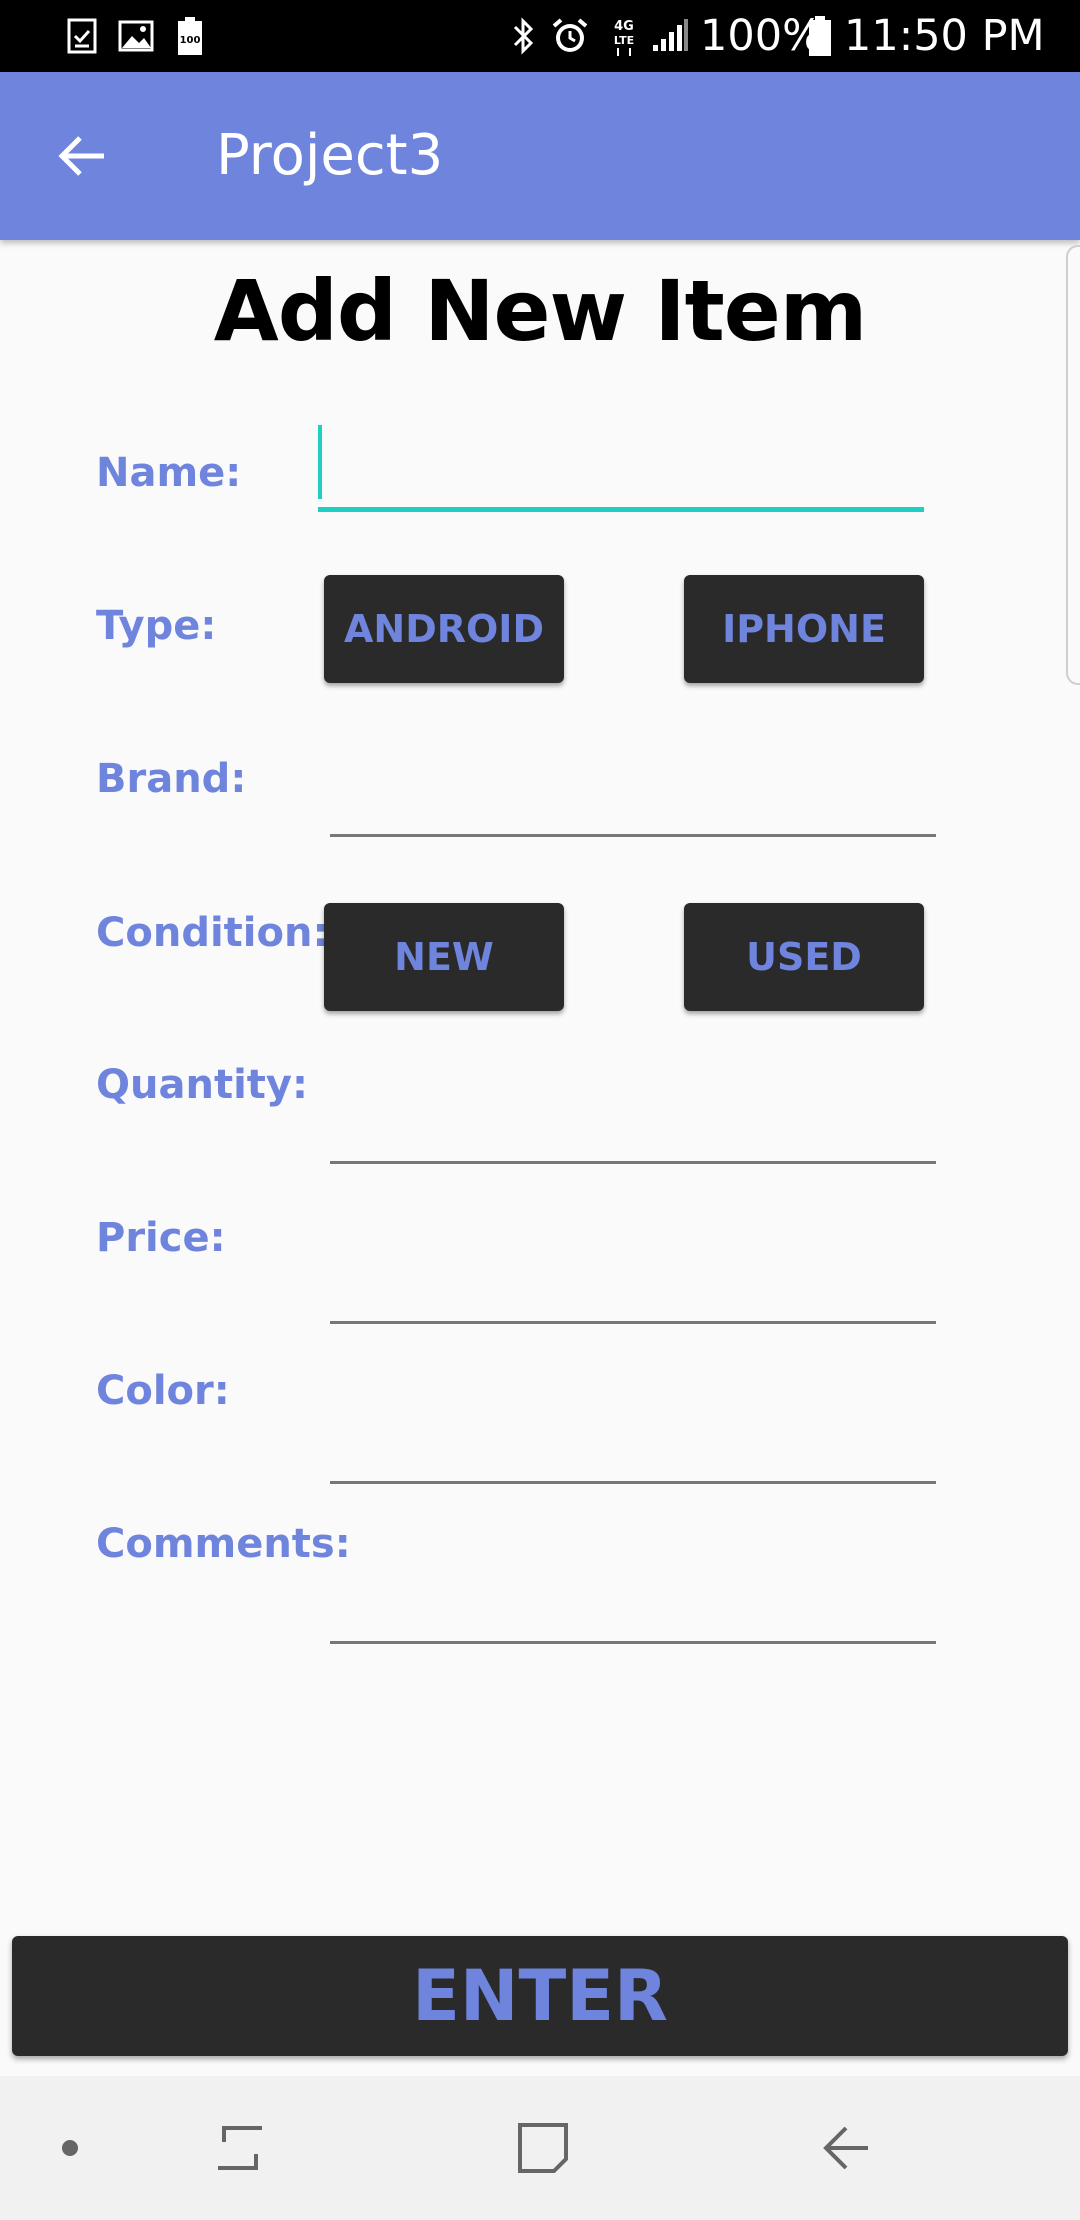 The width and height of the screenshot is (1080, 2220). Describe the element at coordinates (190, 40) in the screenshot. I see `svg-text: 100` at that location.